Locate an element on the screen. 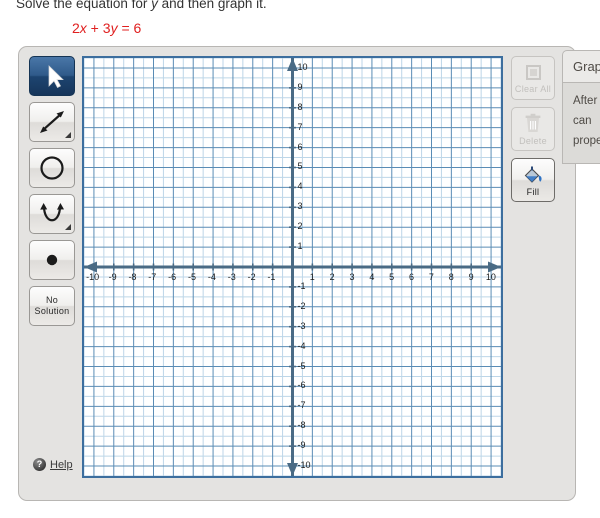  line-tool-dropdown-arrow is located at coordinates (68, 135).